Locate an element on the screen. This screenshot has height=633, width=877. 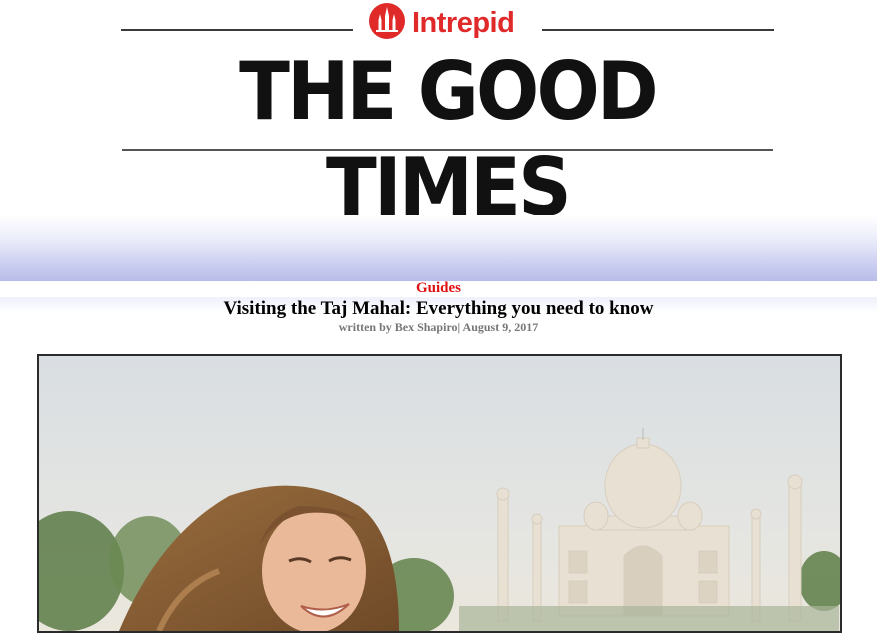
header-gradient-band is located at coordinates (438, 248).